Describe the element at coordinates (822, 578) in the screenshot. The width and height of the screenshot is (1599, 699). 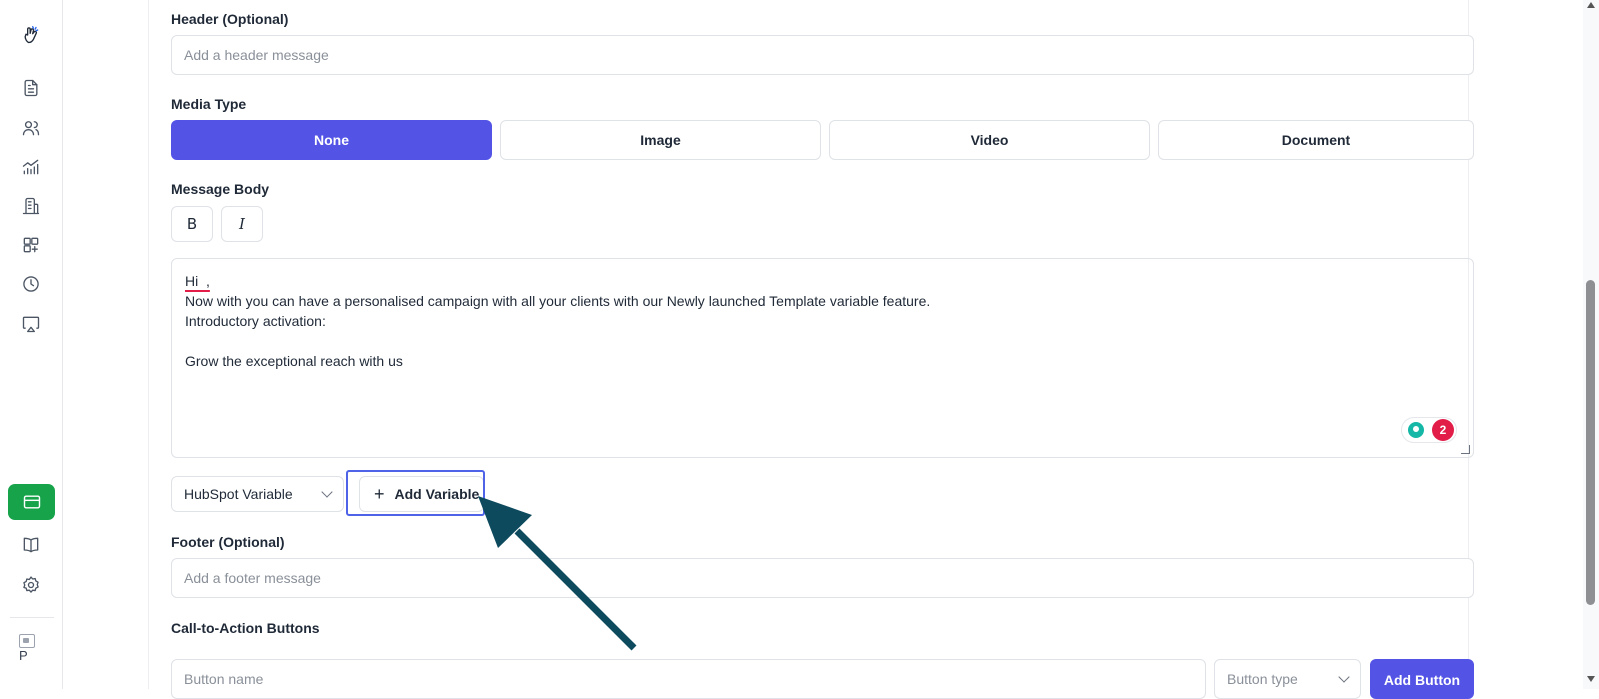
I see `footer-input` at that location.